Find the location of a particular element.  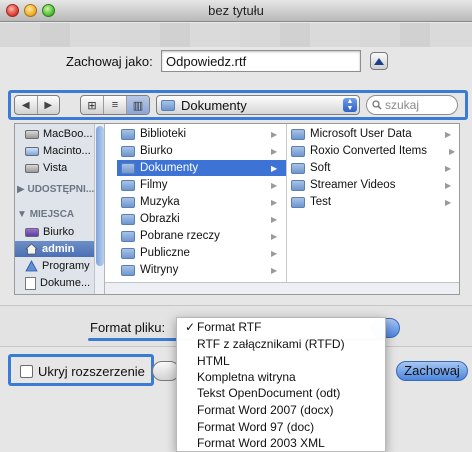

hide-extension-label: Ukryj rozszerzenie is located at coordinates (91, 371).